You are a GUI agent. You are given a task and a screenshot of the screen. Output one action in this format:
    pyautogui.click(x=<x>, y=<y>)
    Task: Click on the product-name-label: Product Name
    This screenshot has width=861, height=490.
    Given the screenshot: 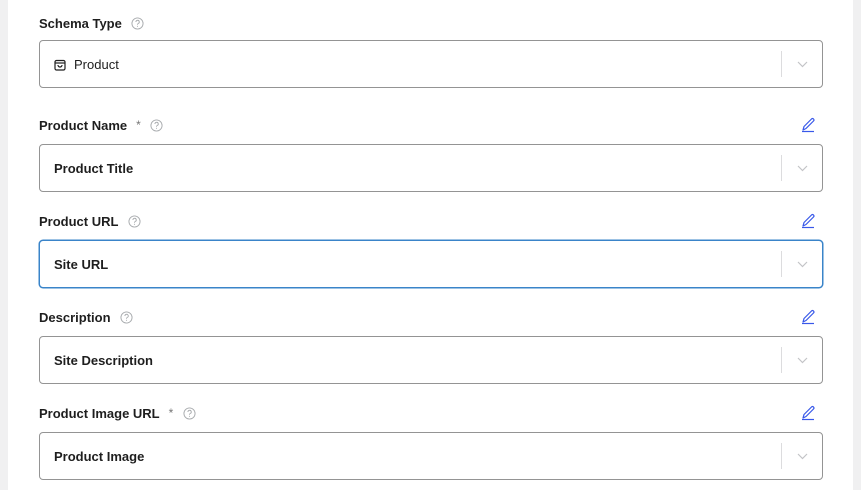 What is the action you would take?
    pyautogui.click(x=83, y=125)
    